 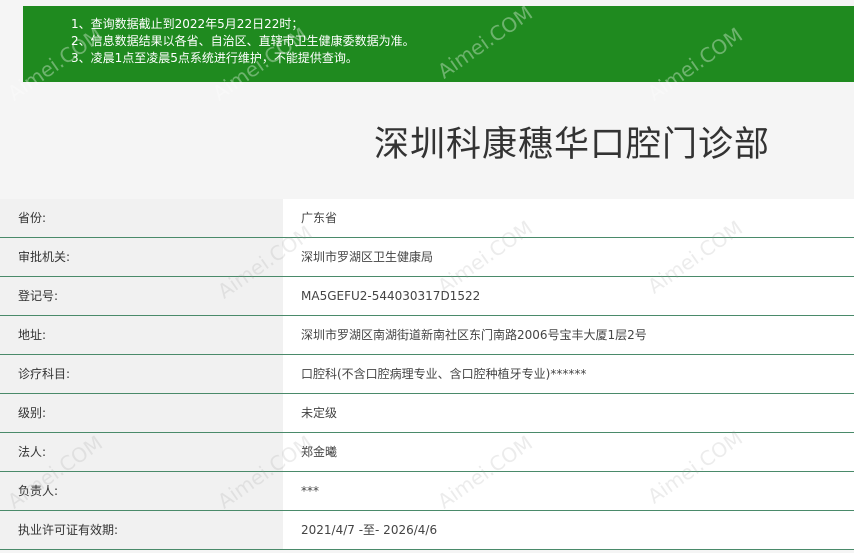 I want to click on table-row-license-validity: 执业许可证有效期: 2021/4/7 -至- 2026/4/6, so click(x=427, y=530).